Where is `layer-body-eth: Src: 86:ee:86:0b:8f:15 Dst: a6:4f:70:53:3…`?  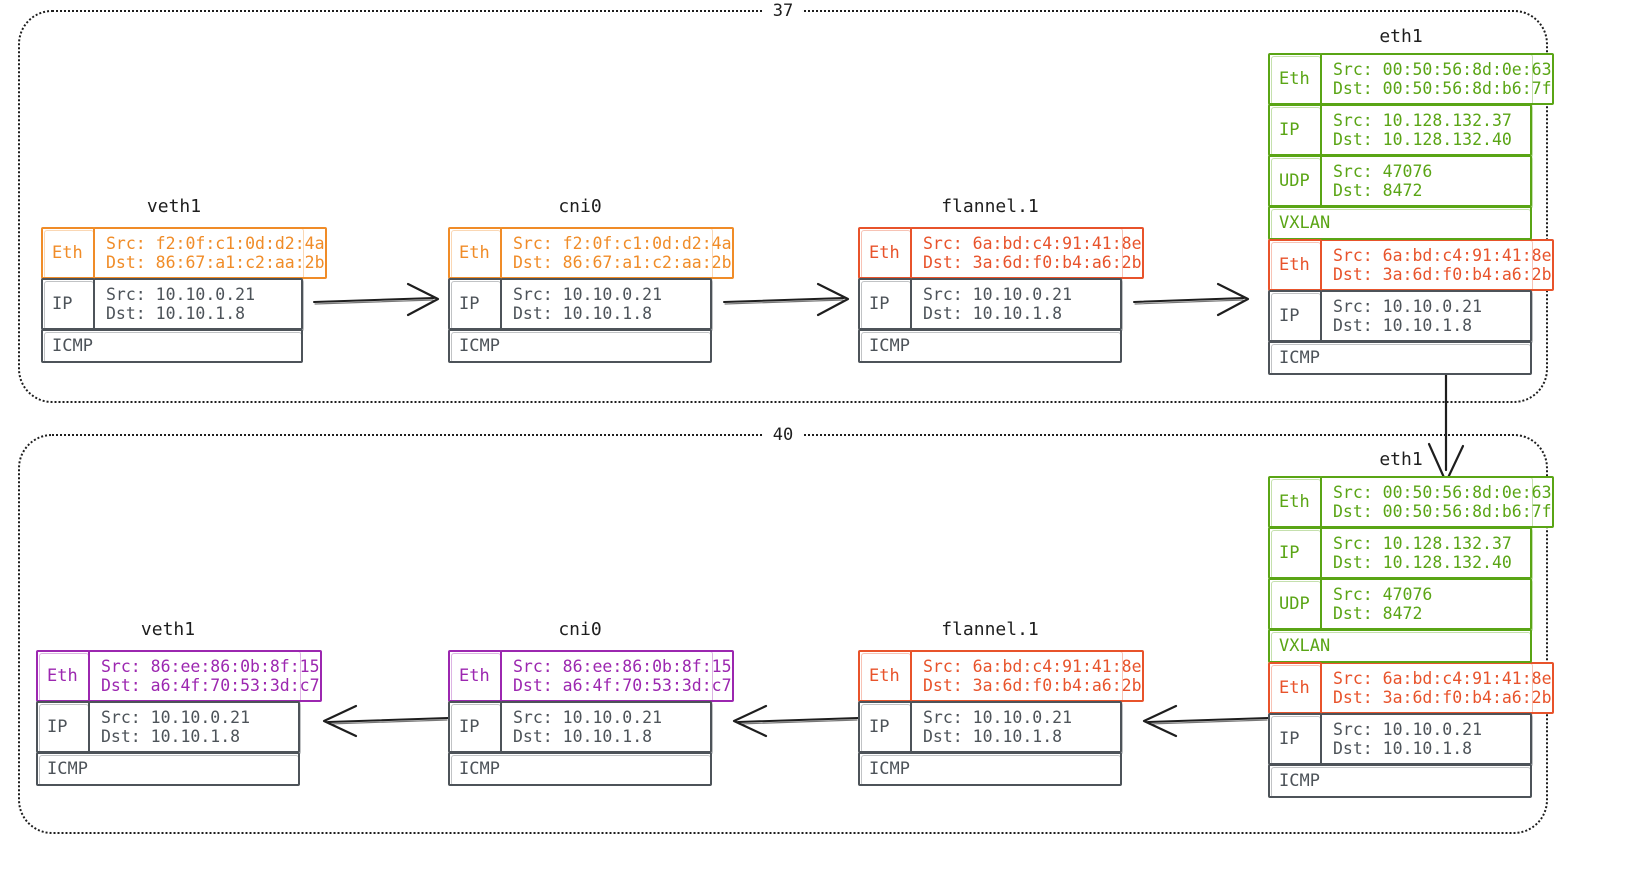
layer-body-eth: Src: 86:ee:86:0b:8f:15 Dst: a6:4f:70:53:3… is located at coordinates (205, 676).